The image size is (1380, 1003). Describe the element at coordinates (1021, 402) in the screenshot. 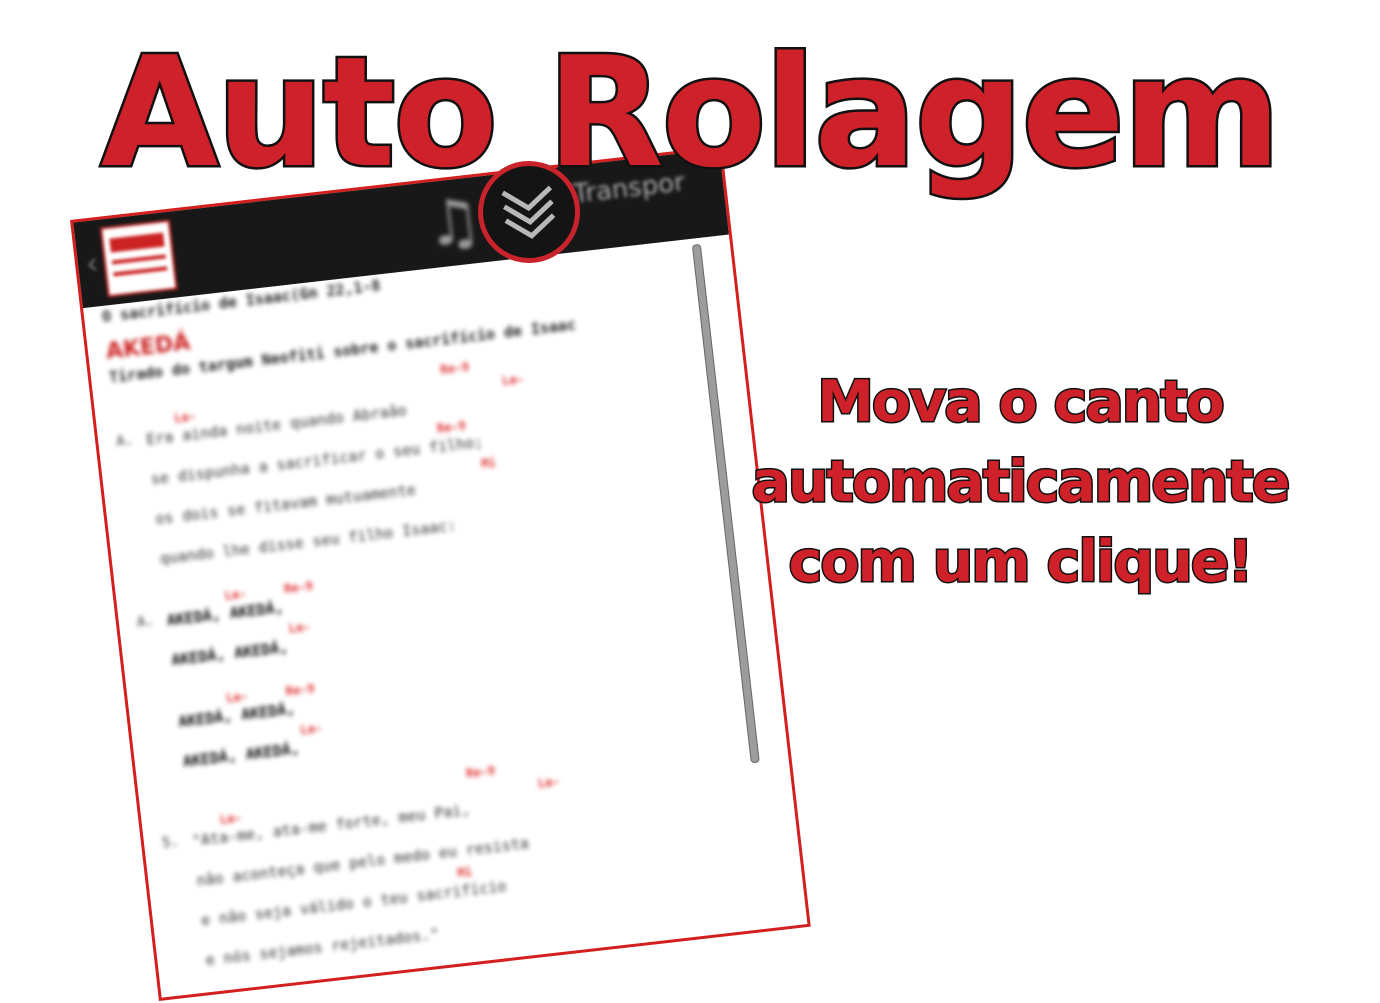

I see `tagline-line-1: Mova o canto` at that location.